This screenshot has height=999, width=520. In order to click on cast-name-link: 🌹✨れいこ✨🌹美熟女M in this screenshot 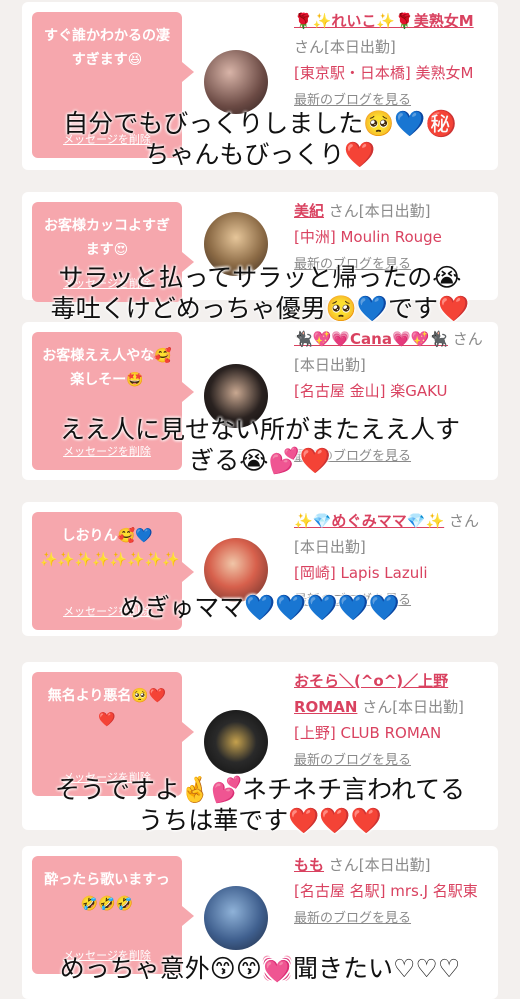, I will do `click(384, 21)`.